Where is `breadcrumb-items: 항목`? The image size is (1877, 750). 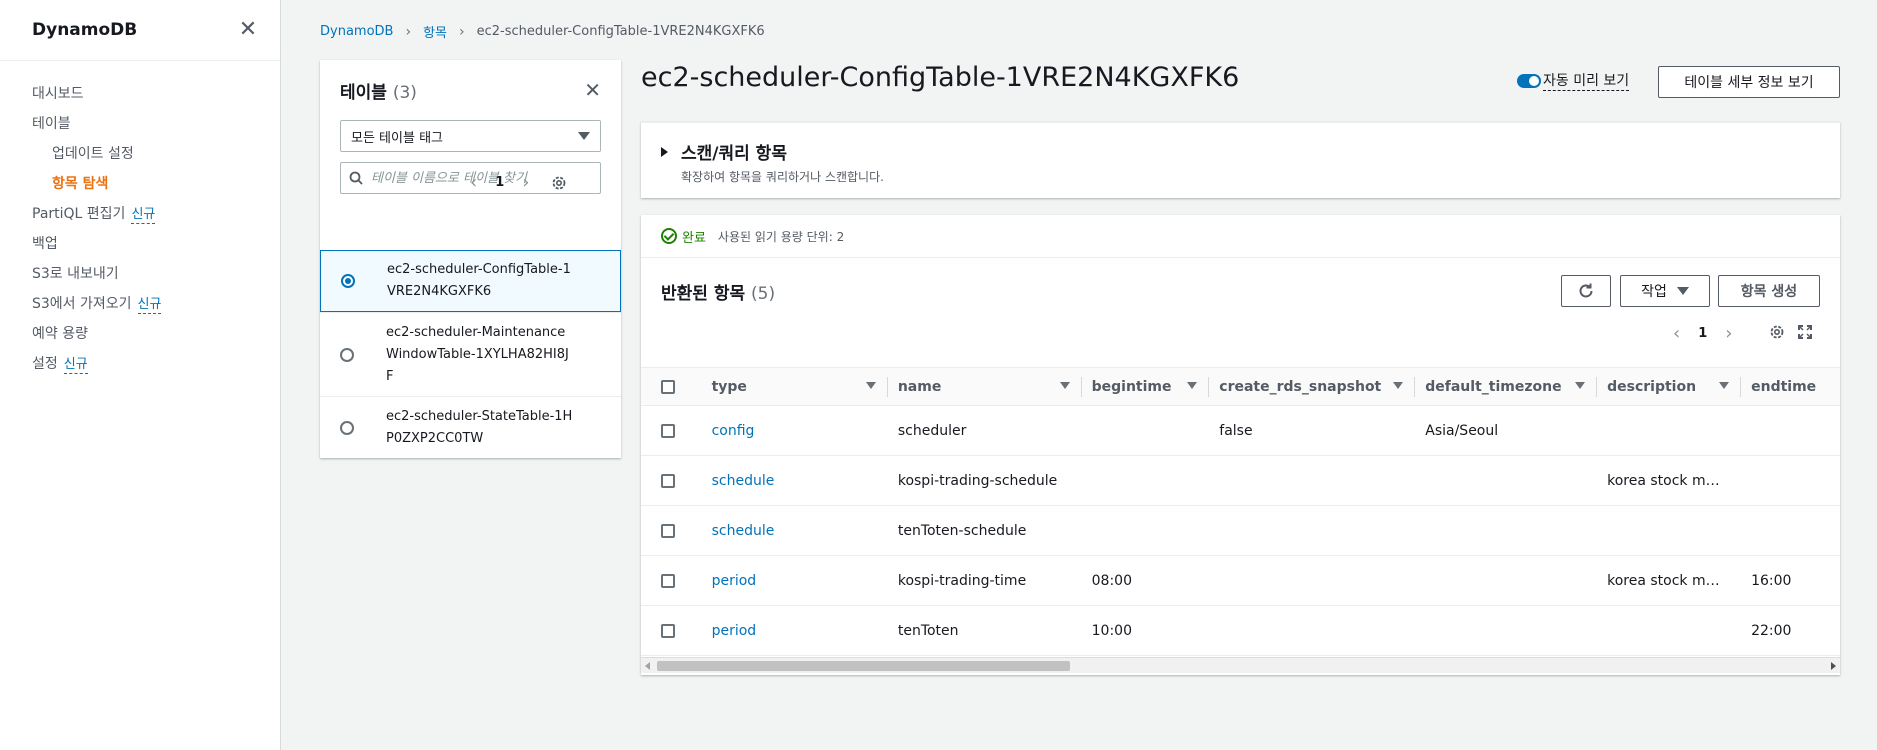 breadcrumb-items: 항목 is located at coordinates (435, 31).